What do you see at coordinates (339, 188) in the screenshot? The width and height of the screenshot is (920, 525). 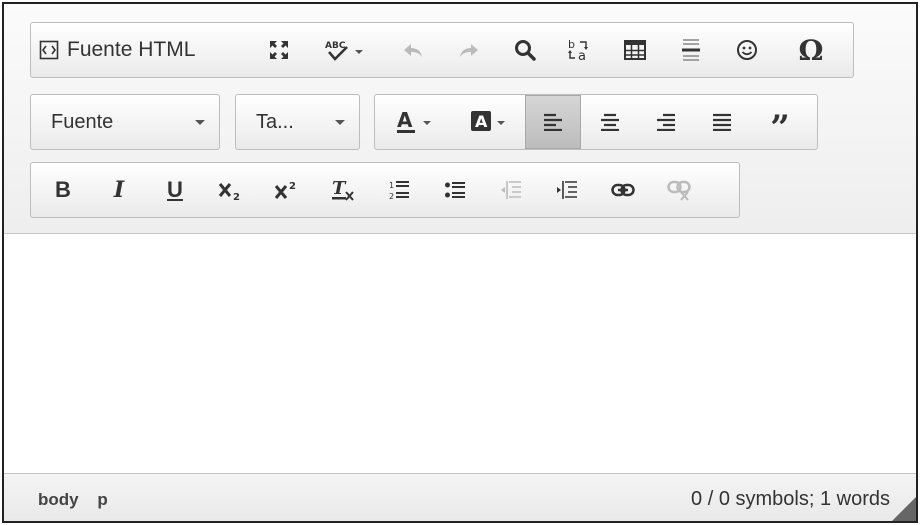 I see `svg-text: T` at bounding box center [339, 188].